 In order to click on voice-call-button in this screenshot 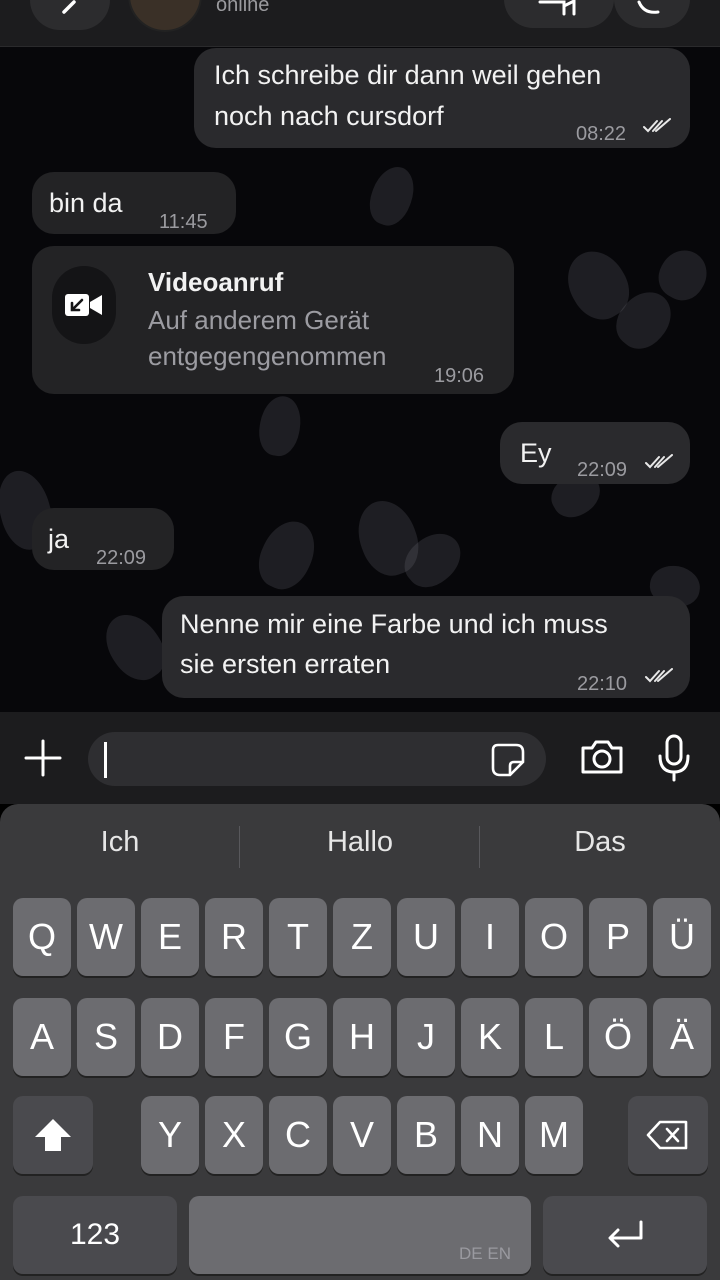, I will do `click(652, 14)`.